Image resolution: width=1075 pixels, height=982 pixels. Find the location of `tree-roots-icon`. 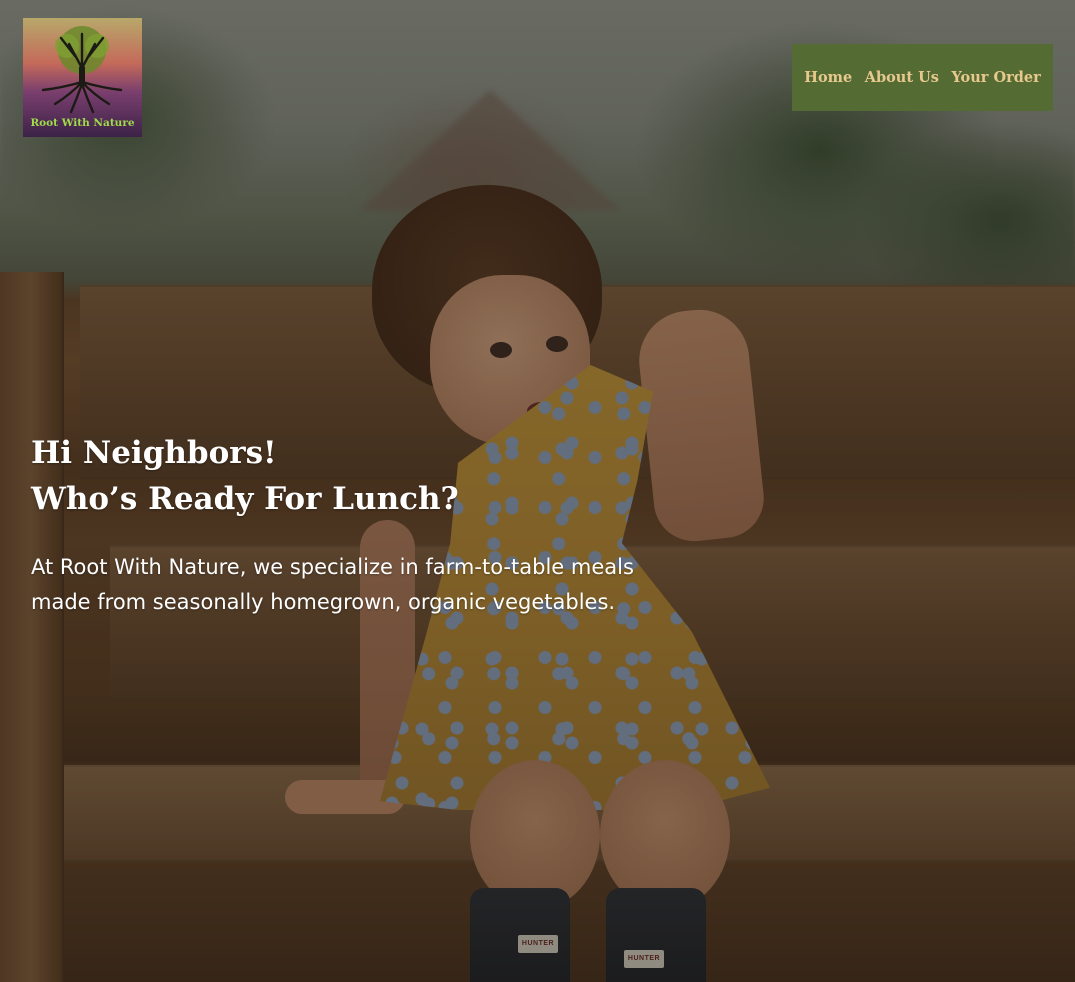

tree-roots-icon is located at coordinates (82, 70).